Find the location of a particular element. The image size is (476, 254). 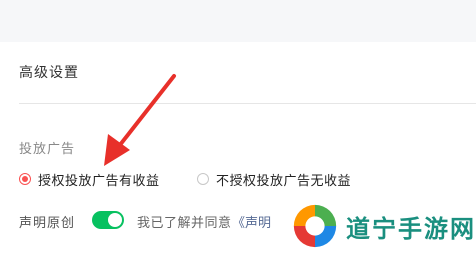

agree-link: 《声明 is located at coordinates (251, 221).